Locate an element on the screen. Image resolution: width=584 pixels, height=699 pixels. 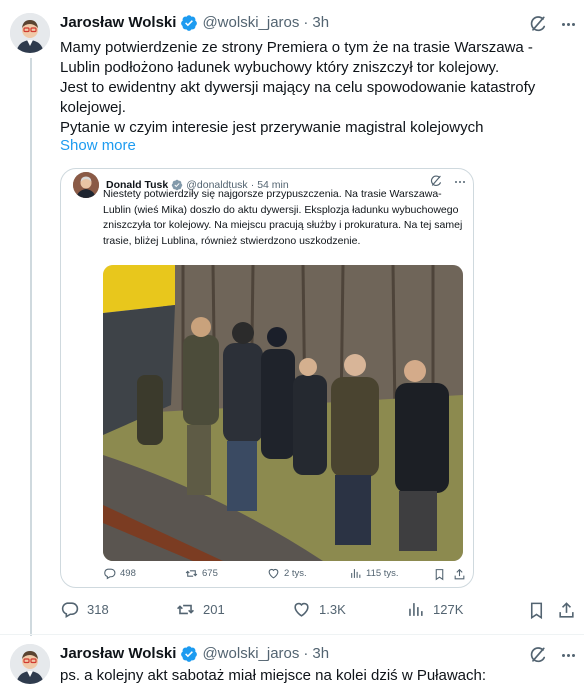
author-name: Jarosław Wolski is located at coordinates (118, 23).